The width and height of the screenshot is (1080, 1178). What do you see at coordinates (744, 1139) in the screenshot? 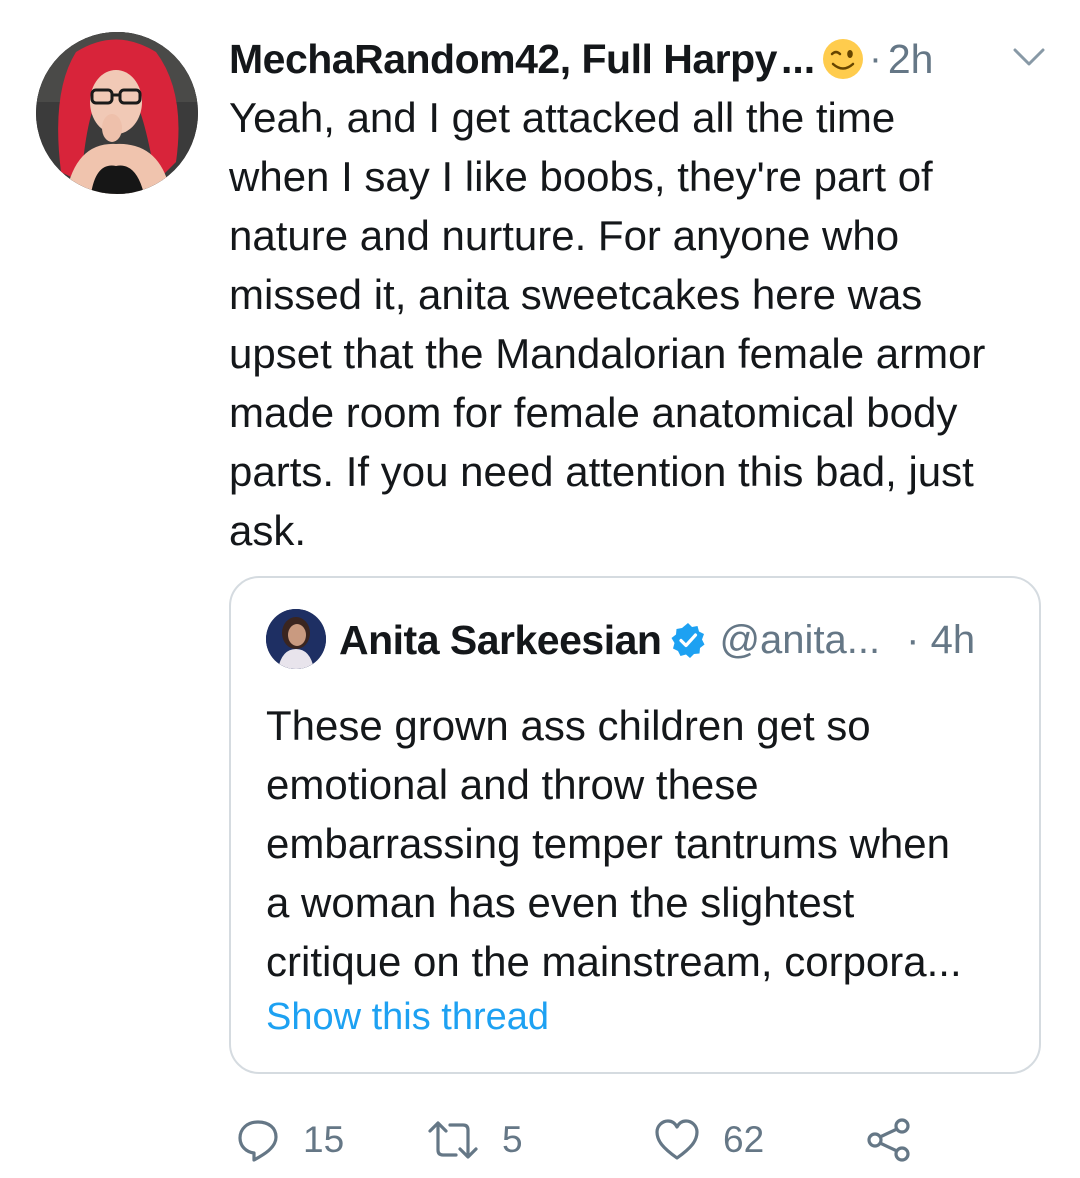
I see `like-count: 62` at bounding box center [744, 1139].